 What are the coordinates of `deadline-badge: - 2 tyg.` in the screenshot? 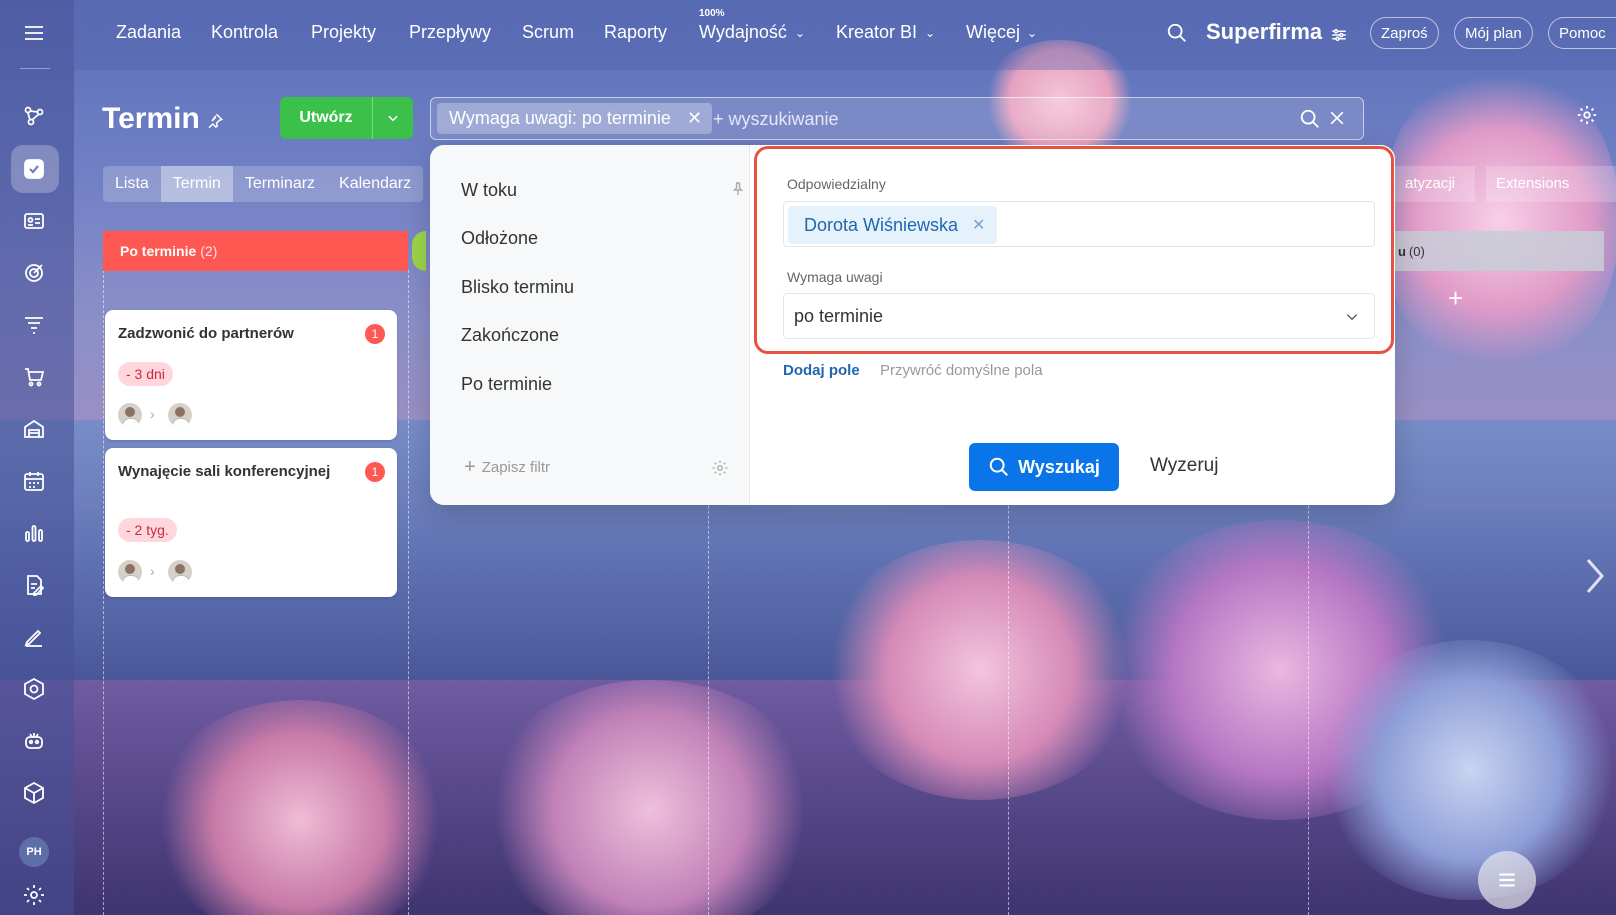 It's located at (147, 530).